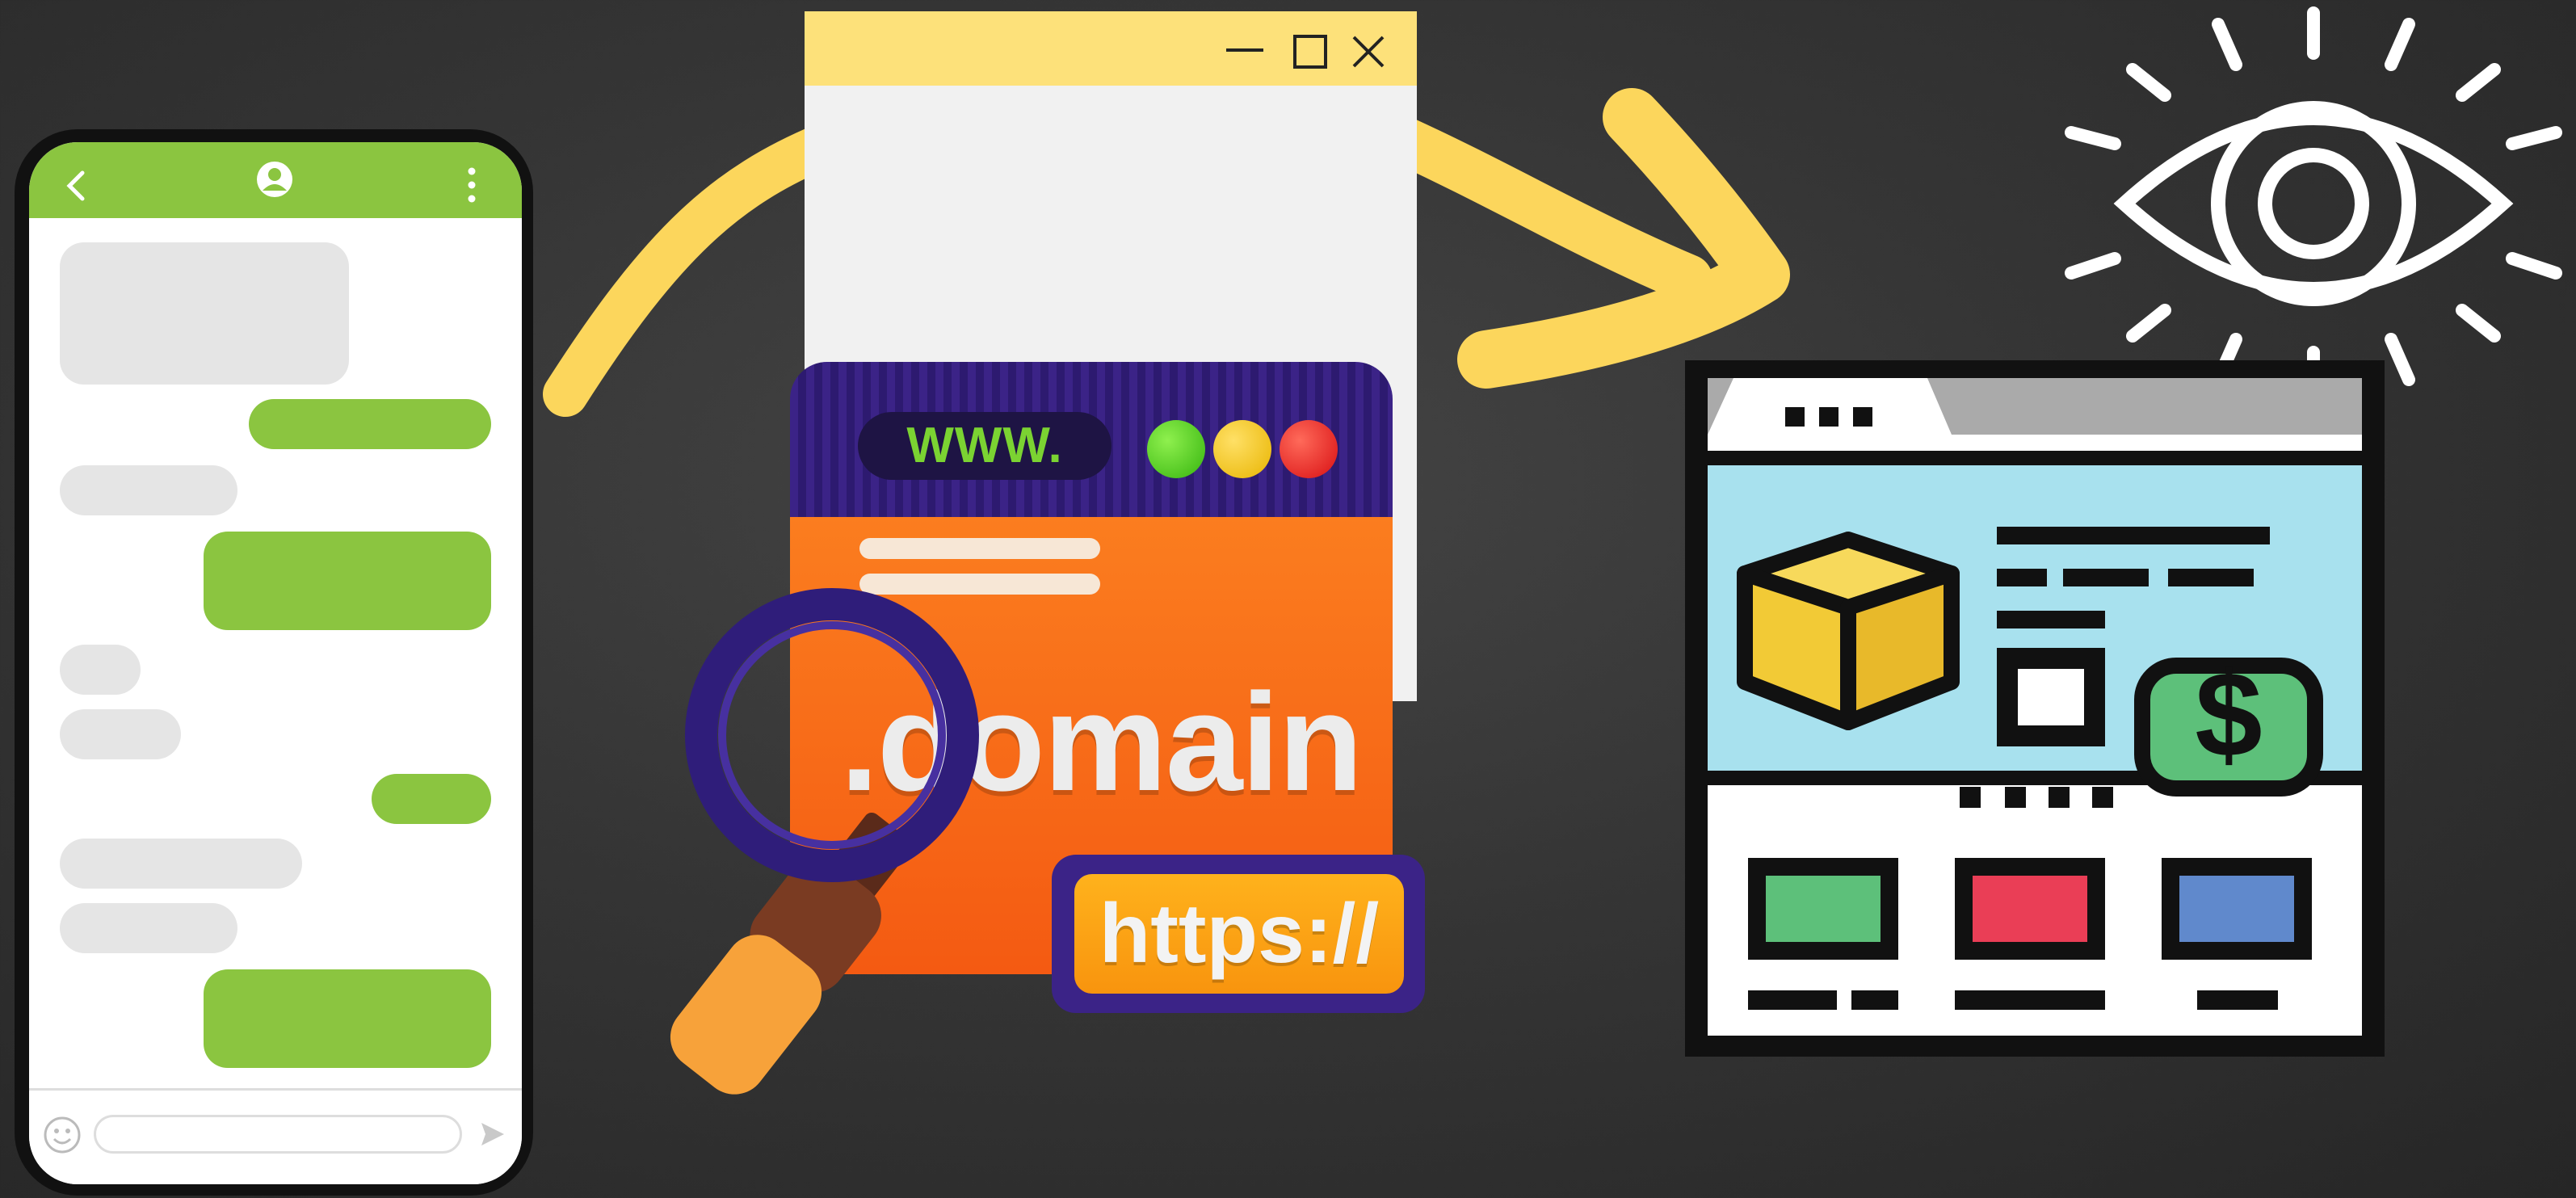 This screenshot has height=1198, width=2576. What do you see at coordinates (1849, 631) in the screenshot?
I see `cube-icon` at bounding box center [1849, 631].